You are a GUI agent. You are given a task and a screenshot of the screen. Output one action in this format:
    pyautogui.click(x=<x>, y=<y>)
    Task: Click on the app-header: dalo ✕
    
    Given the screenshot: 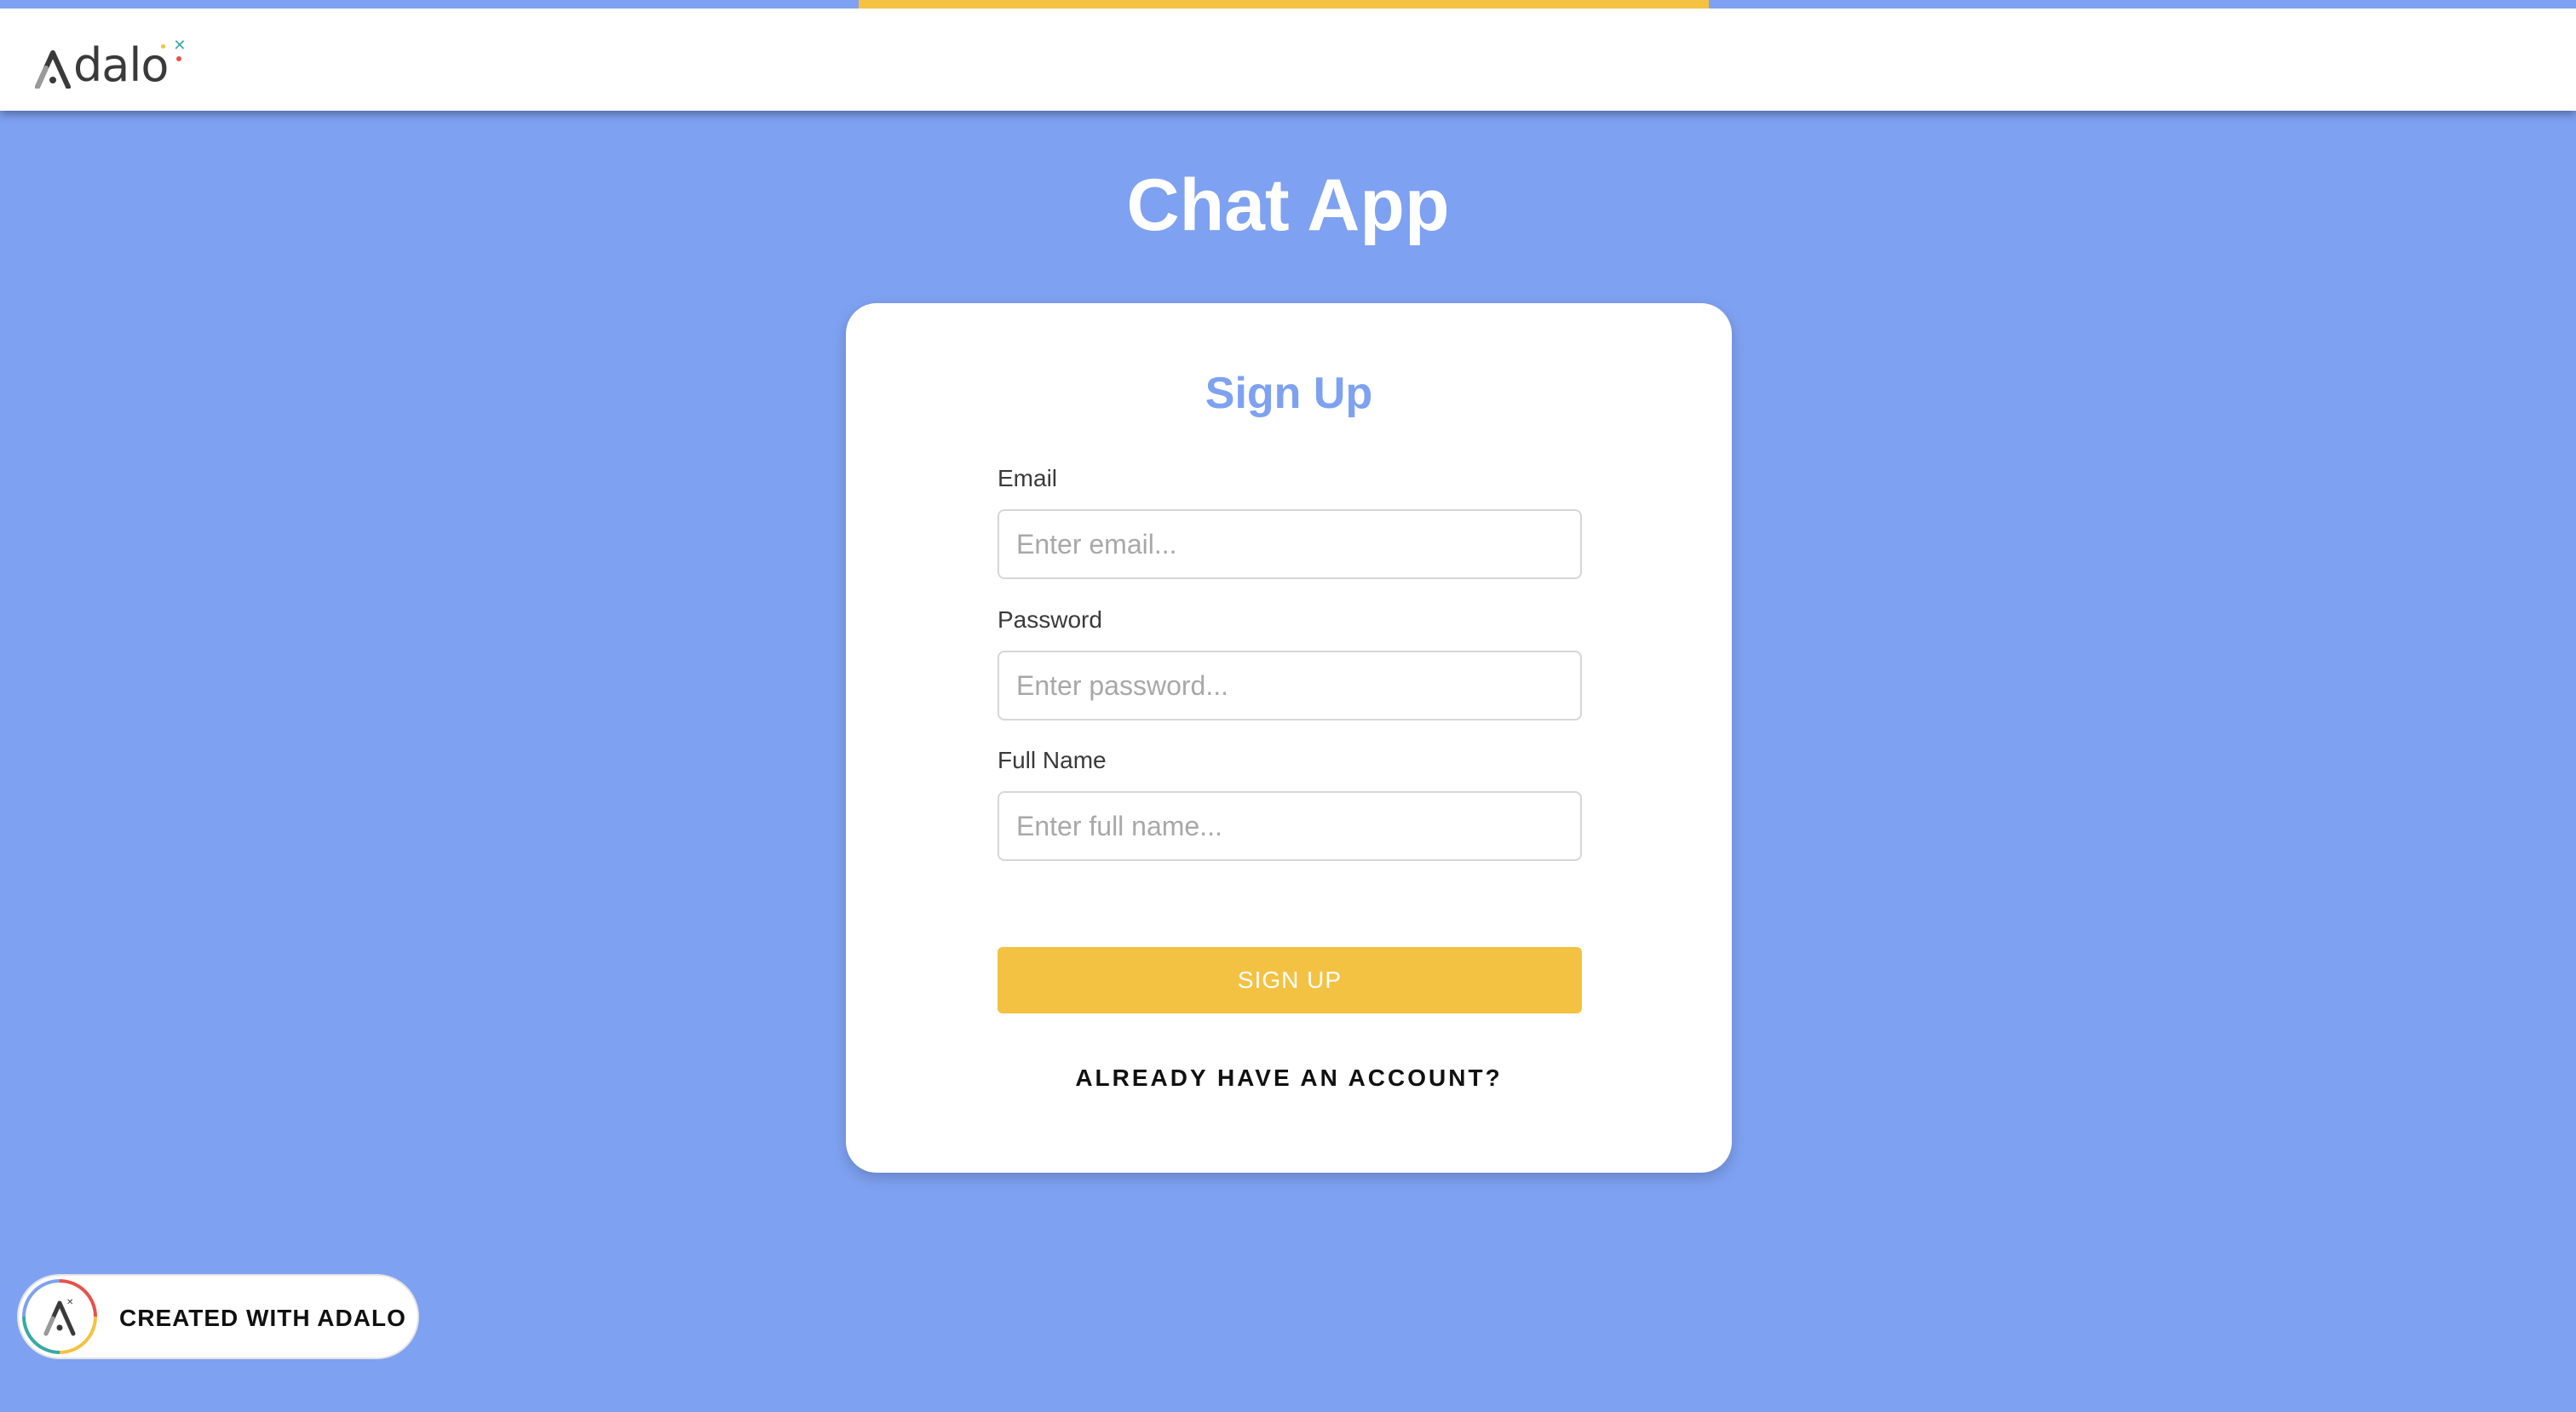 What is the action you would take?
    pyautogui.click(x=1288, y=60)
    